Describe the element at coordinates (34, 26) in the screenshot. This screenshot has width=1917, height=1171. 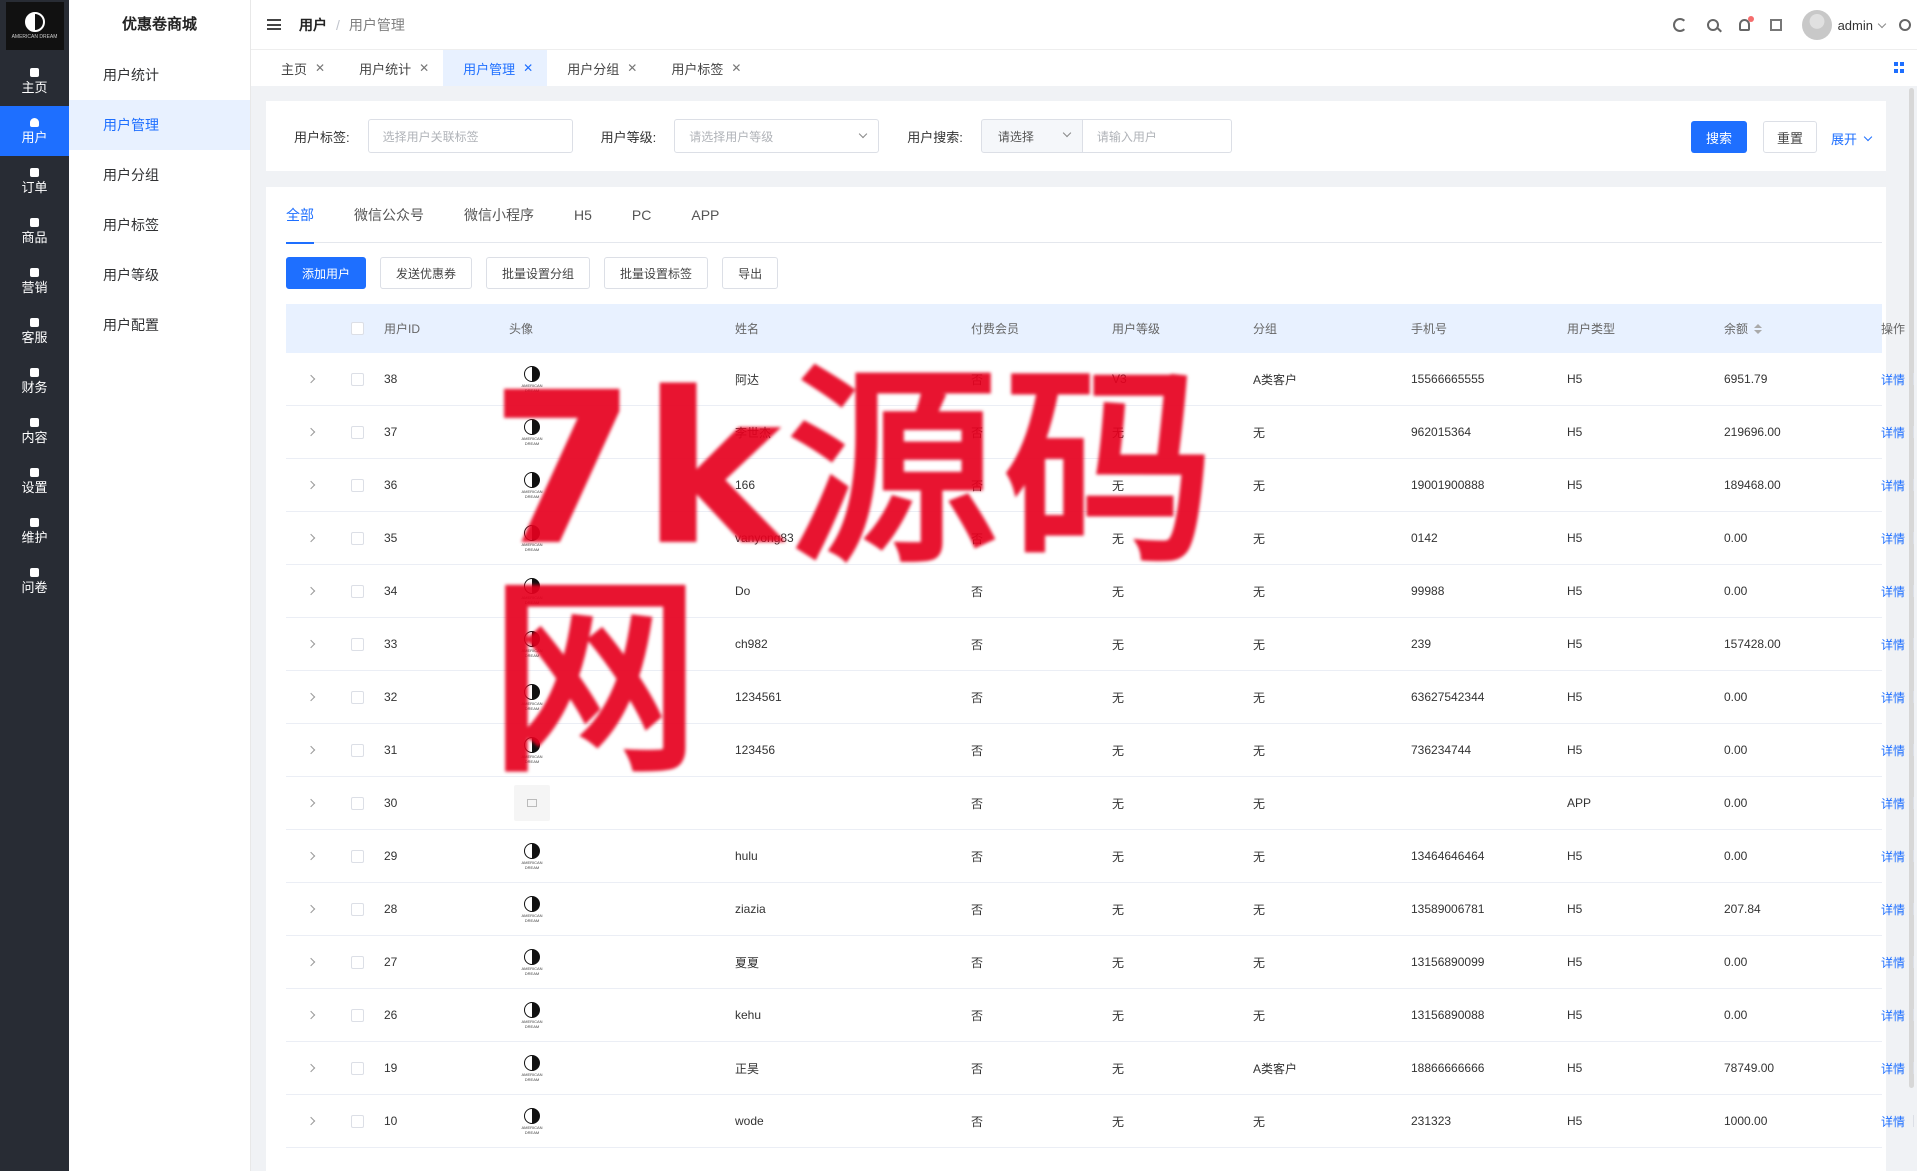
I see `app-logo: AMERICAN DREAM` at that location.